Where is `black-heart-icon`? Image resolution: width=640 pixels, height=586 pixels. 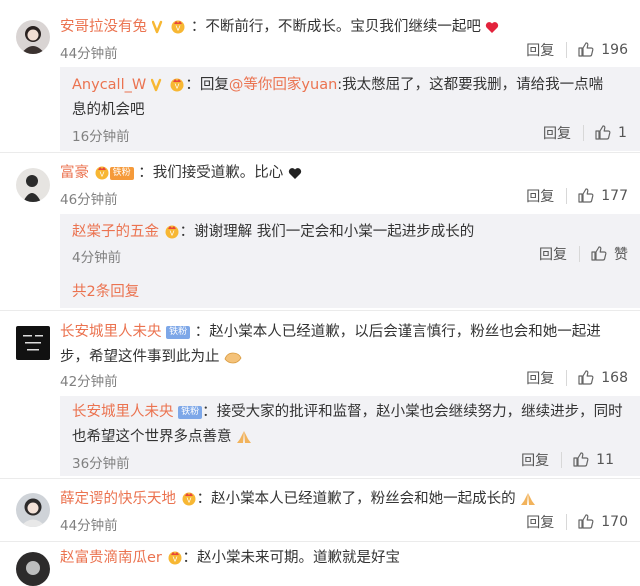
black-heart-icon is located at coordinates (294, 173).